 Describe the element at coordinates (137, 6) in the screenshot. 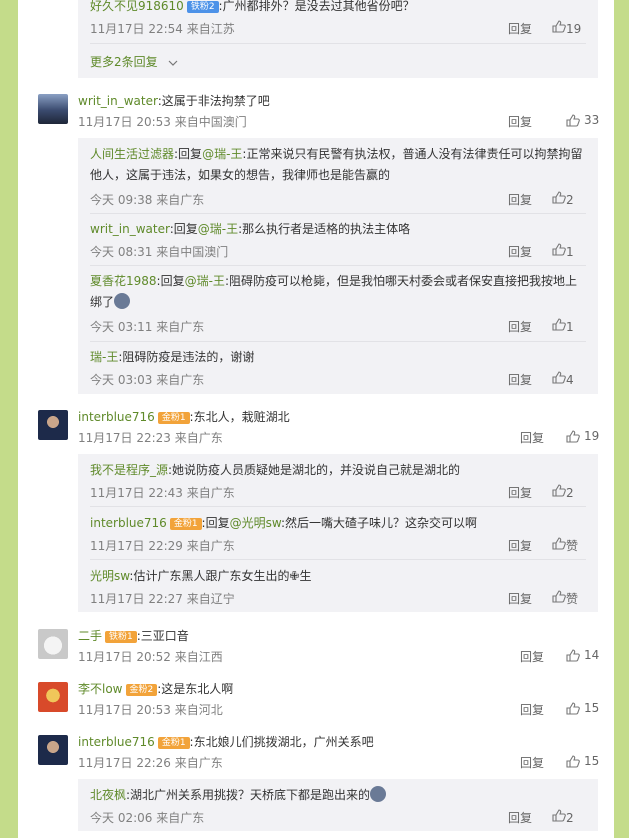

I see `reply-username: 好久不见918610` at that location.